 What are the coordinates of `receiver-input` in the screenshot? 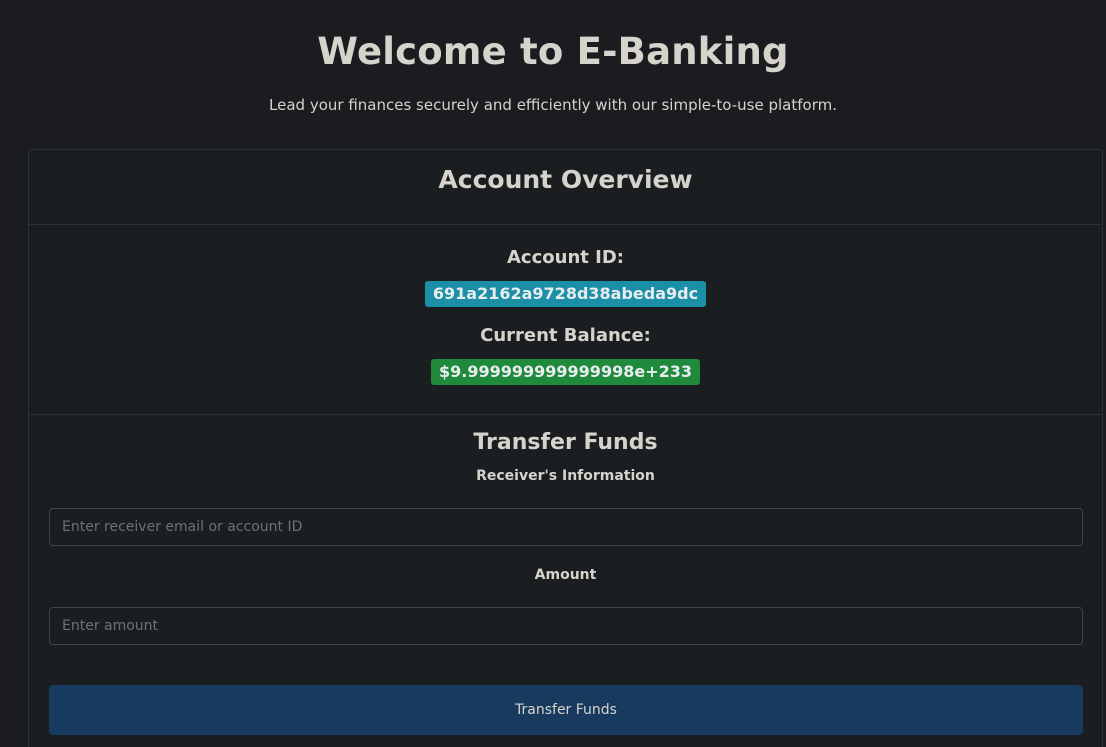 It's located at (566, 527).